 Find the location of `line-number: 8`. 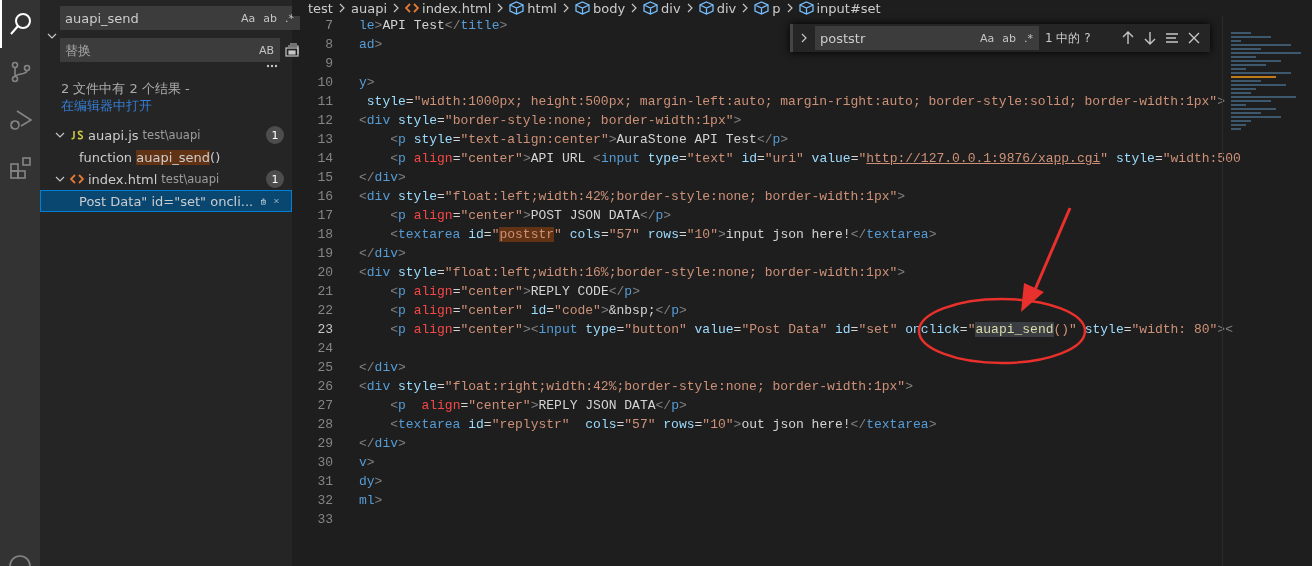

line-number: 8 is located at coordinates (329, 44).